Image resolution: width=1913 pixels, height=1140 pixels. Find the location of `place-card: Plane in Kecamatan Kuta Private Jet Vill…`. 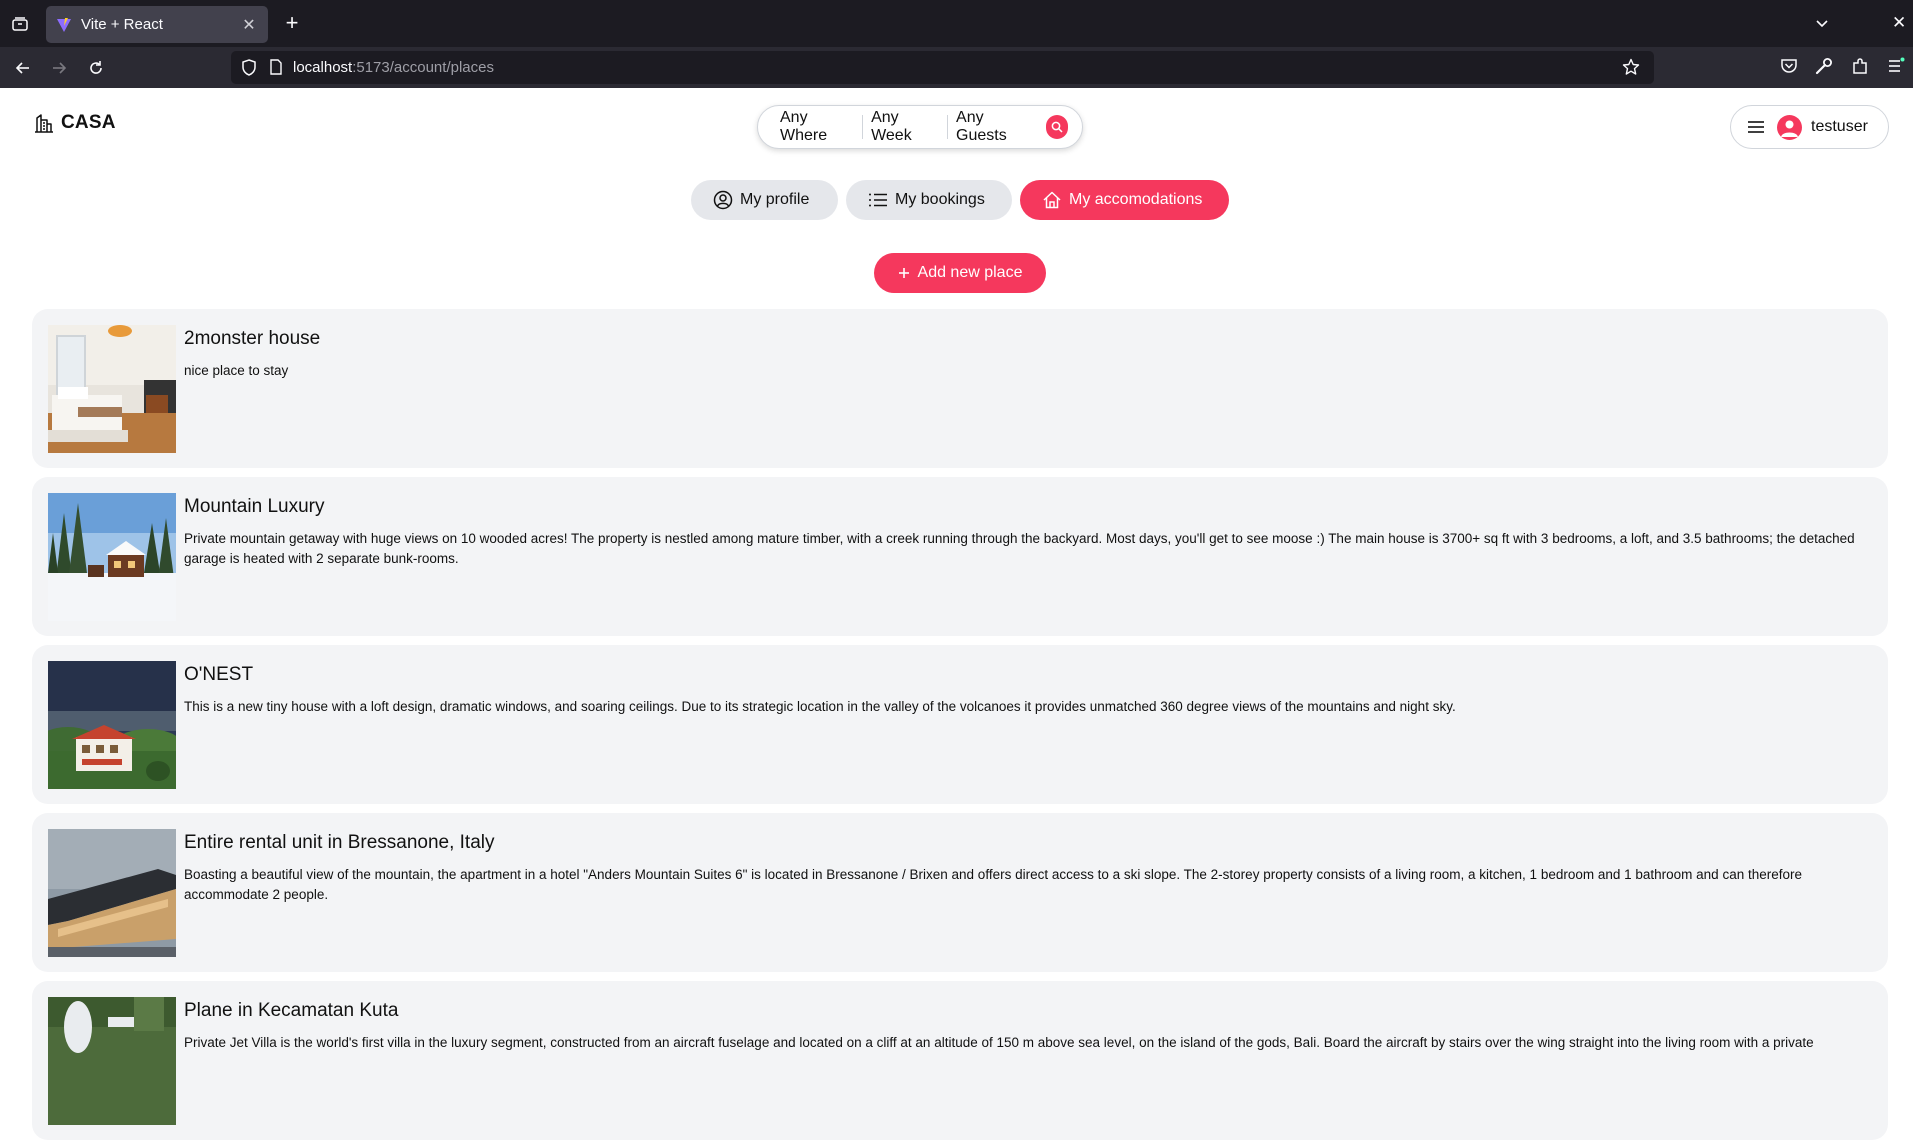

place-card: Plane in Kecamatan Kuta Private Jet Vill… is located at coordinates (960, 1060).